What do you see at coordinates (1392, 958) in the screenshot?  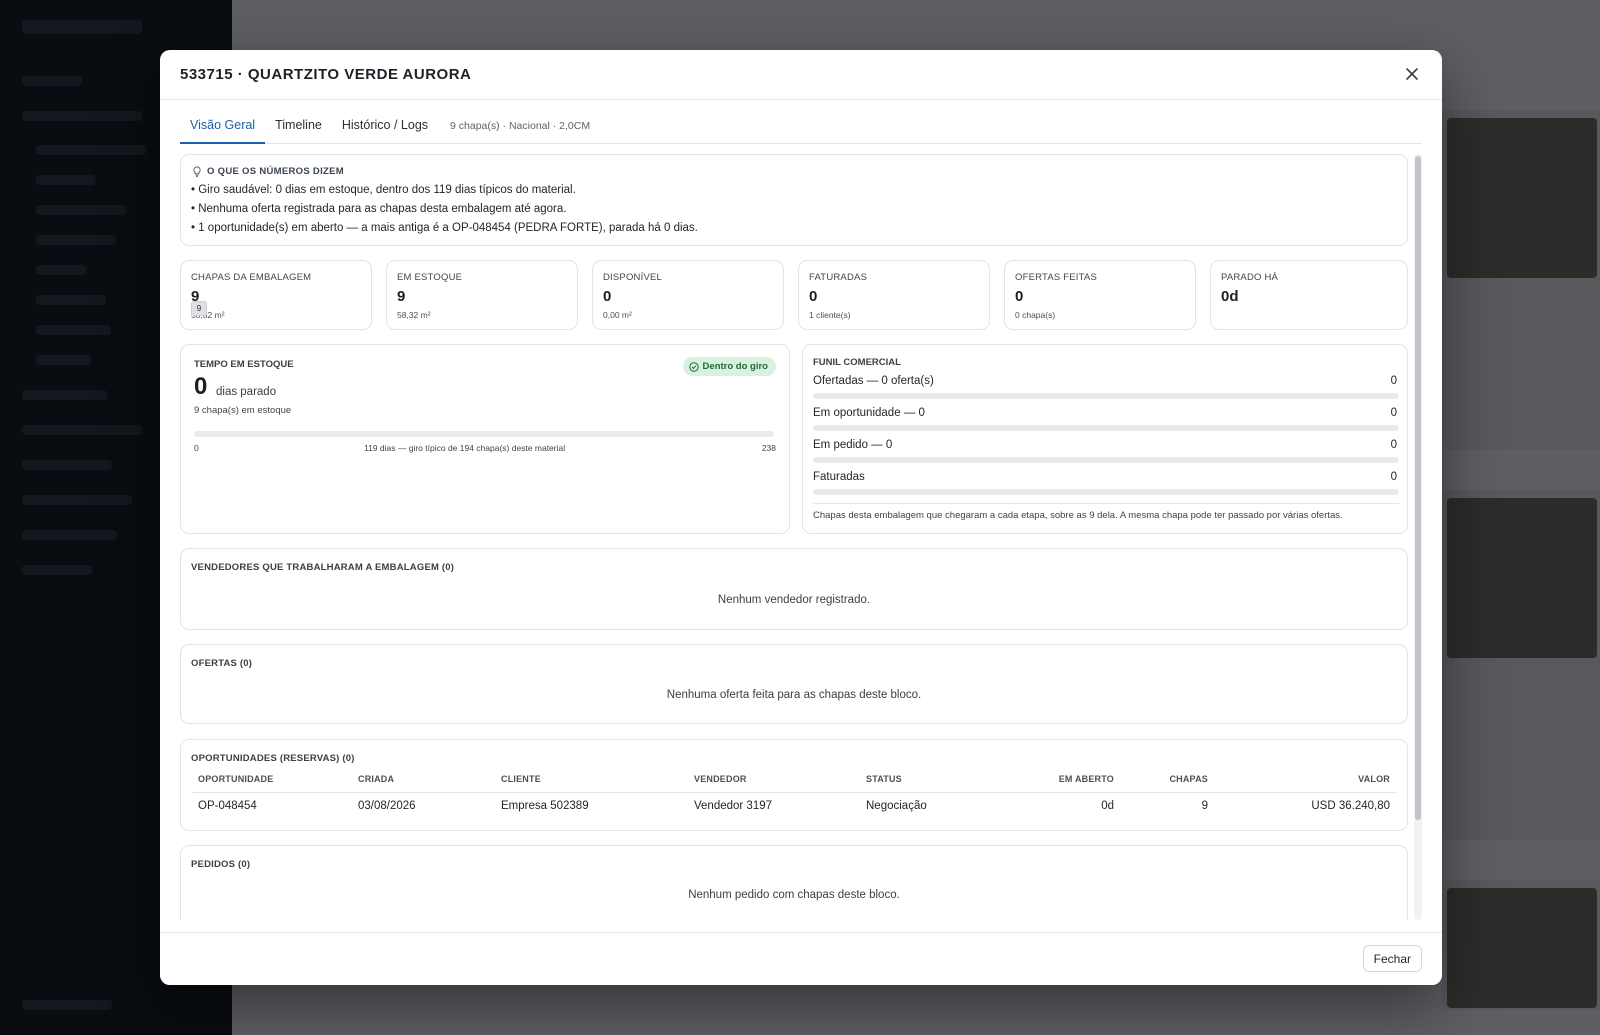 I see `fechar-button: Fechar` at bounding box center [1392, 958].